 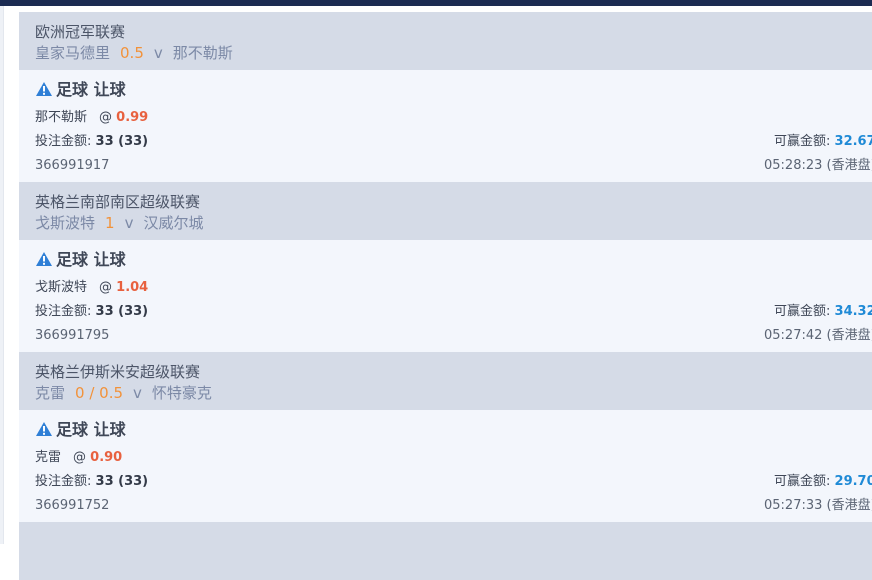 I want to click on selection-line: 克雷 @ 0.90, so click(x=78, y=458).